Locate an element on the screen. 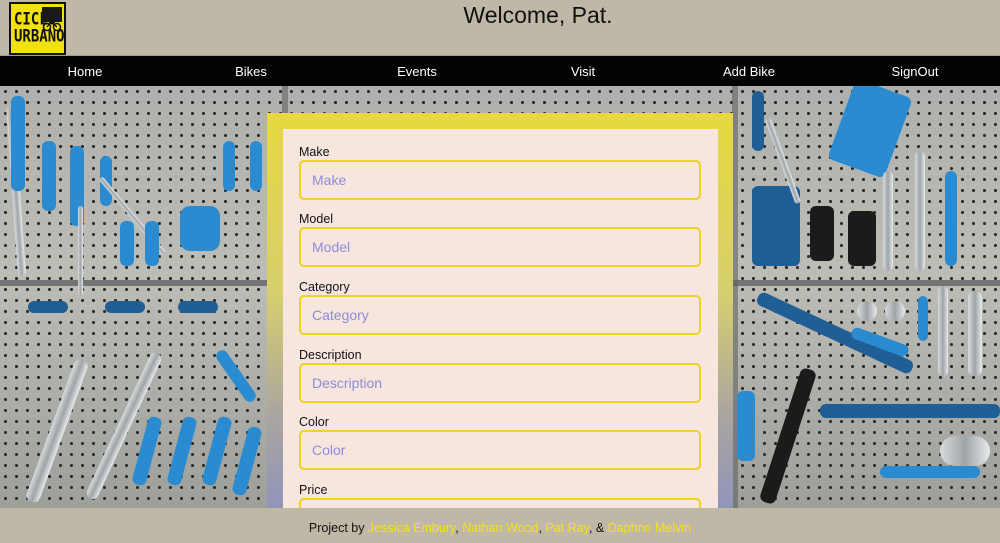 This screenshot has height=543, width=1000. model-label: Model is located at coordinates (316, 219).